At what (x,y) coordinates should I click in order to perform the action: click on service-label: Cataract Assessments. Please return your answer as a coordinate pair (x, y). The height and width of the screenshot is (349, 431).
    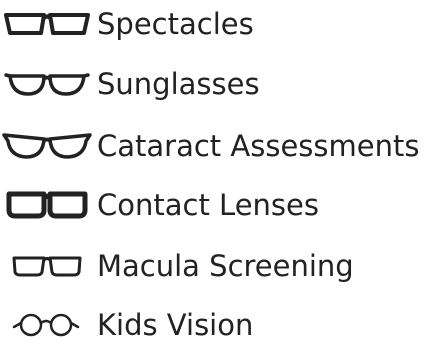
    Looking at the image, I should click on (258, 146).